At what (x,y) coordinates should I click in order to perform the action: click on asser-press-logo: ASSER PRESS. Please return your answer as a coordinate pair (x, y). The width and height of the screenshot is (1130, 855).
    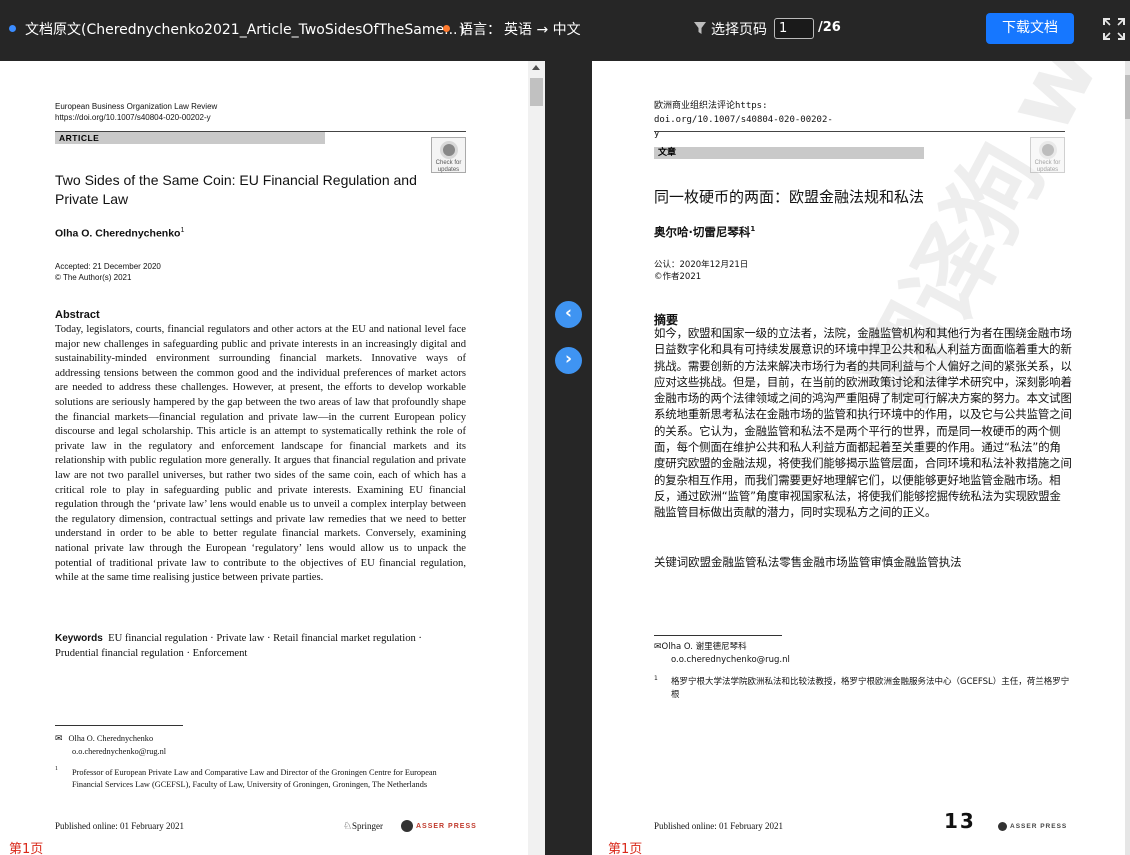
    Looking at the image, I should click on (439, 826).